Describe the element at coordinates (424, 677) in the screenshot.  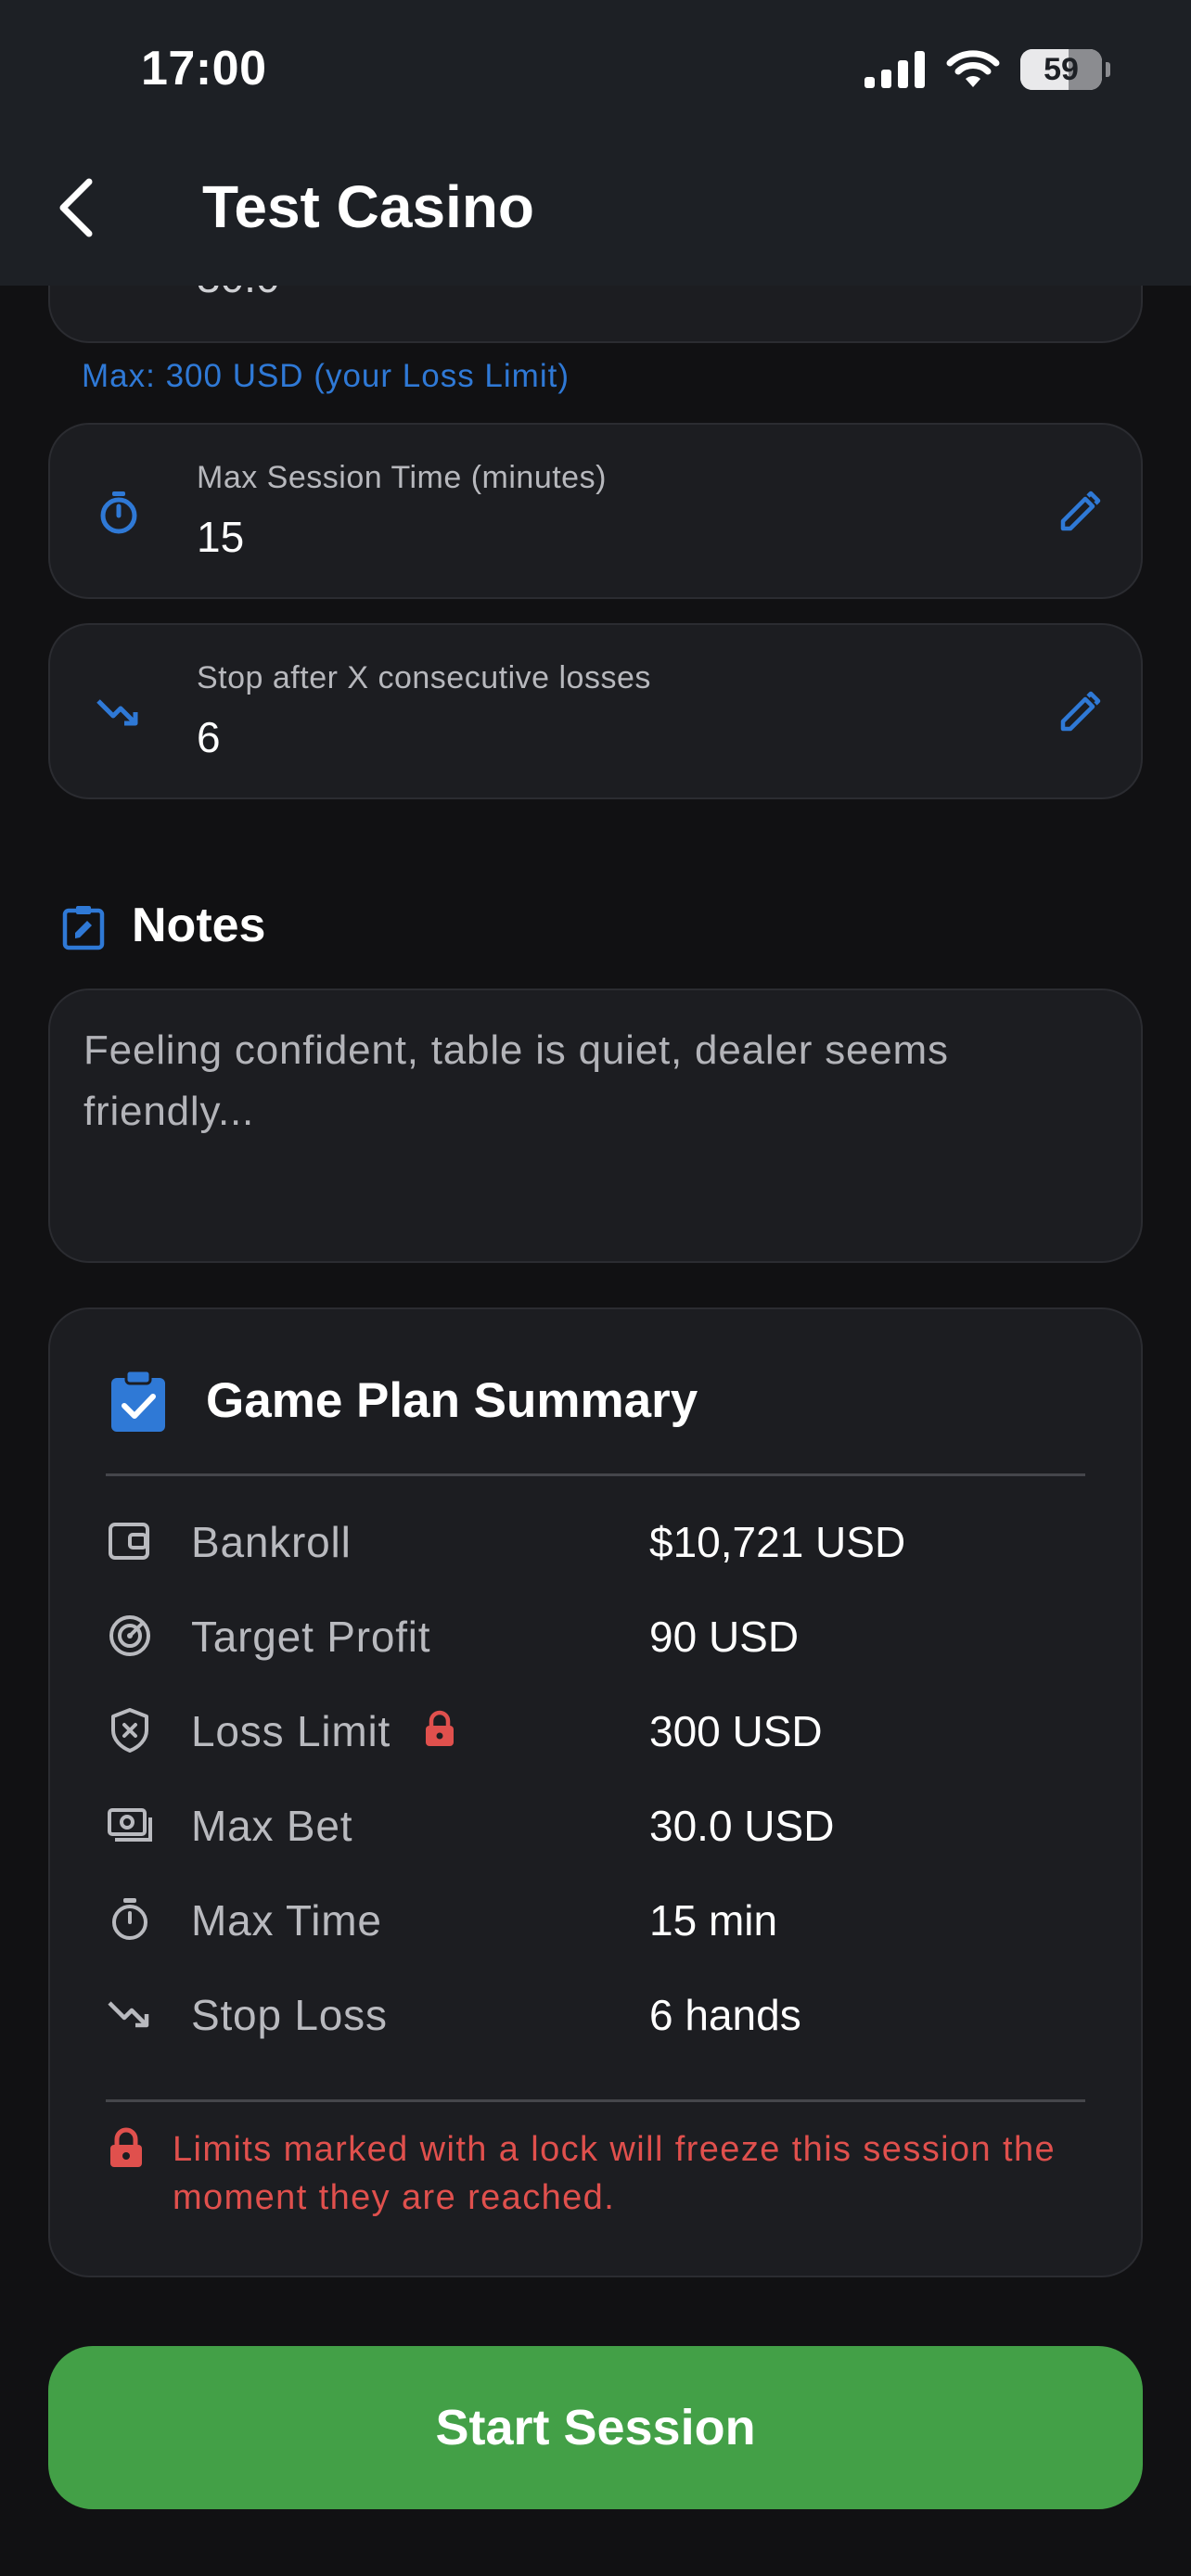
I see `consecutive-losses-label: Stop after X consecutive losses` at that location.